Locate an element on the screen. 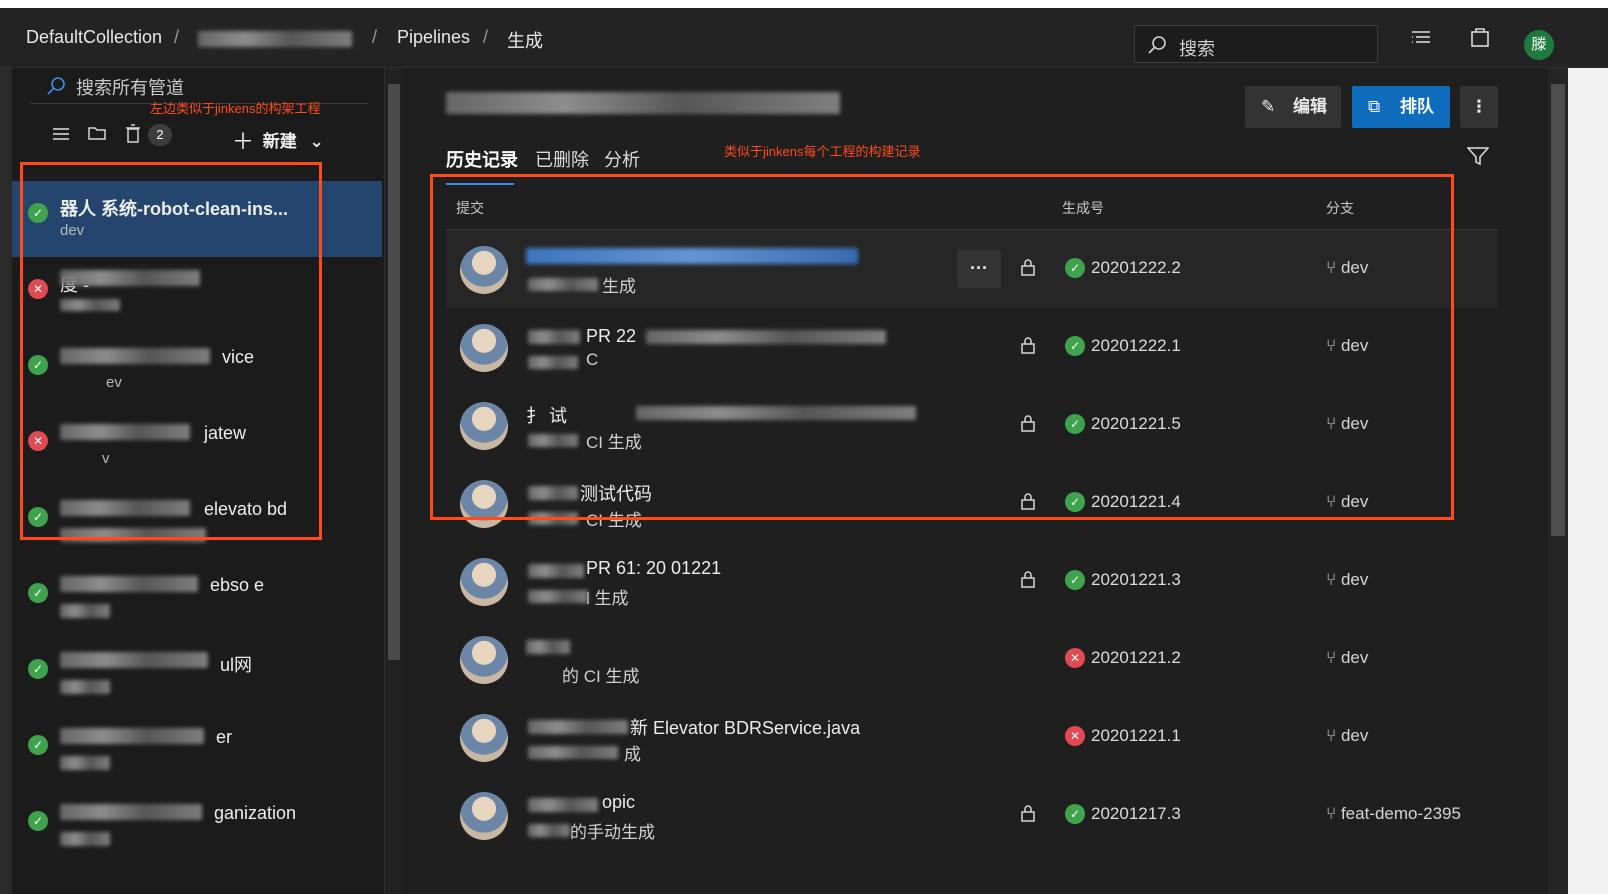 The height and width of the screenshot is (894, 1608). build-row: opic 的手动生成 ✓ 20201217.3 ⑂ feat-demo-2395 is located at coordinates (972, 815).